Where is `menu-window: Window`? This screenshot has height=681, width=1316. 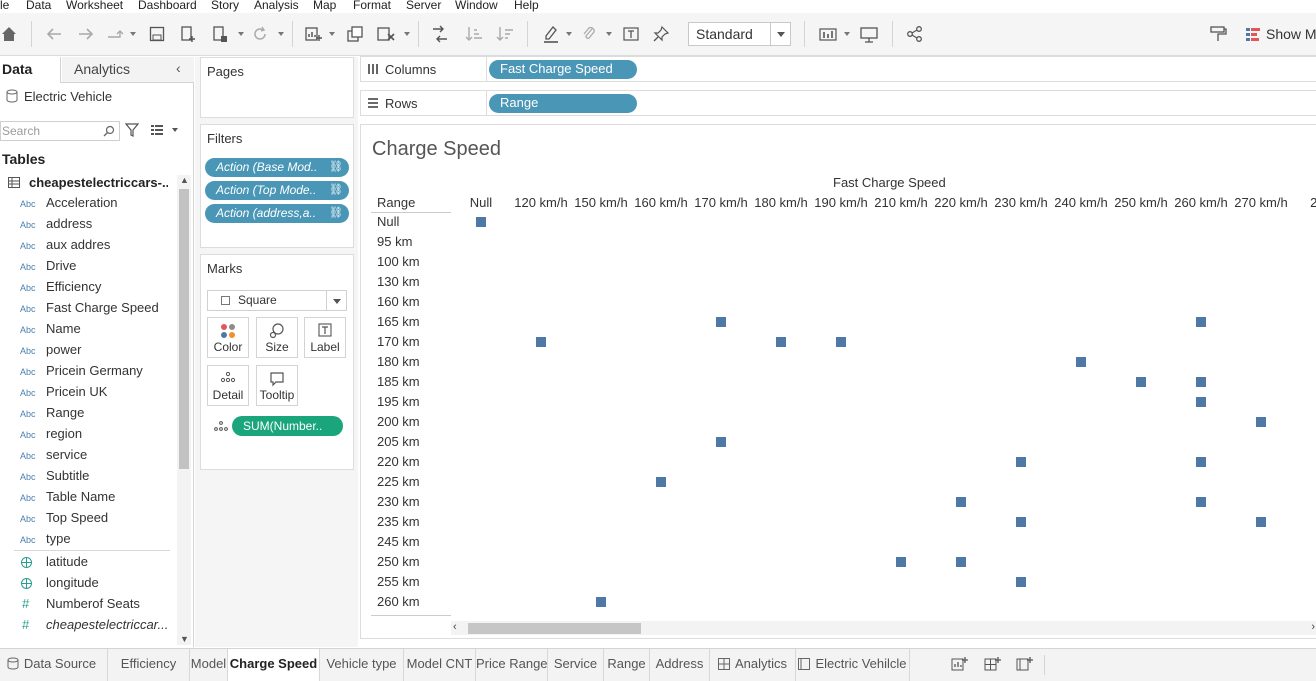
menu-window: Window is located at coordinates (476, 6).